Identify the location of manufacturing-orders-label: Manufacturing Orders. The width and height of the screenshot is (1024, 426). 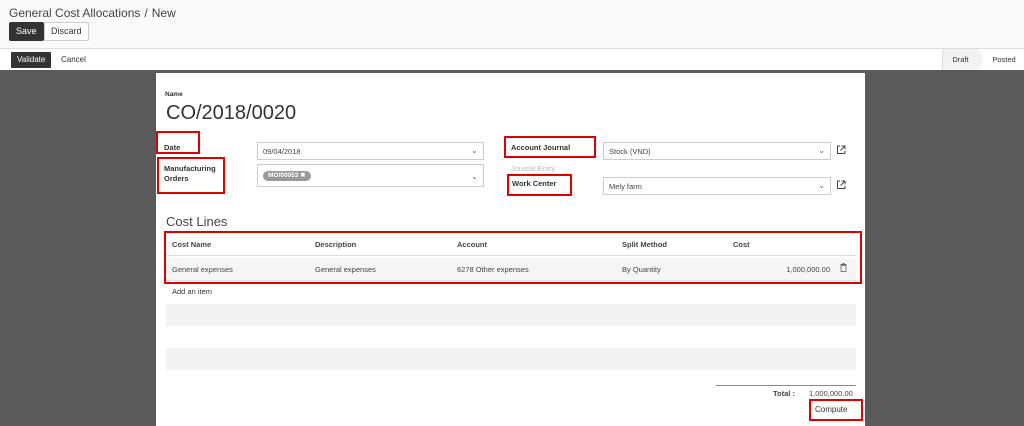
(190, 174).